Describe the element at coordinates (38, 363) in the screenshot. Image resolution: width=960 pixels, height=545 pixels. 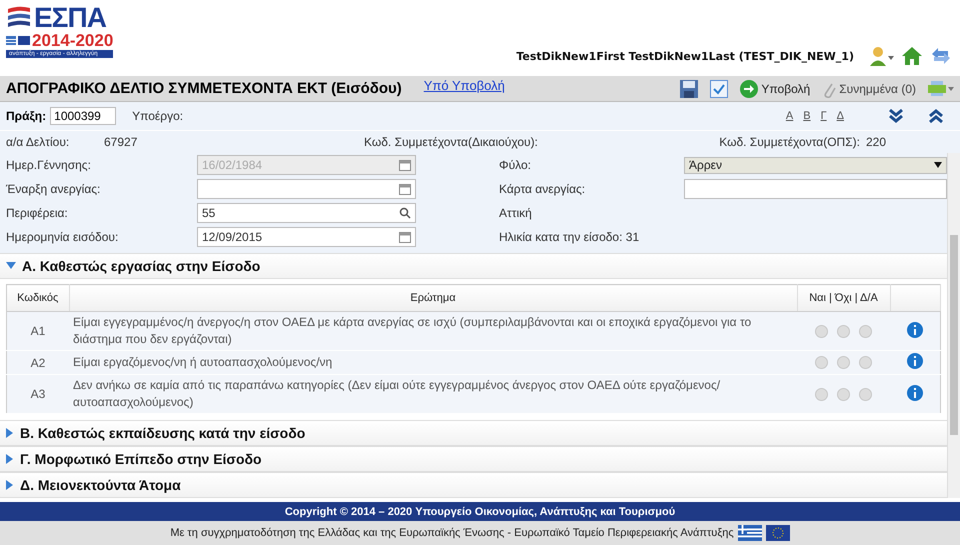
I see `code-cell: Α2` at that location.